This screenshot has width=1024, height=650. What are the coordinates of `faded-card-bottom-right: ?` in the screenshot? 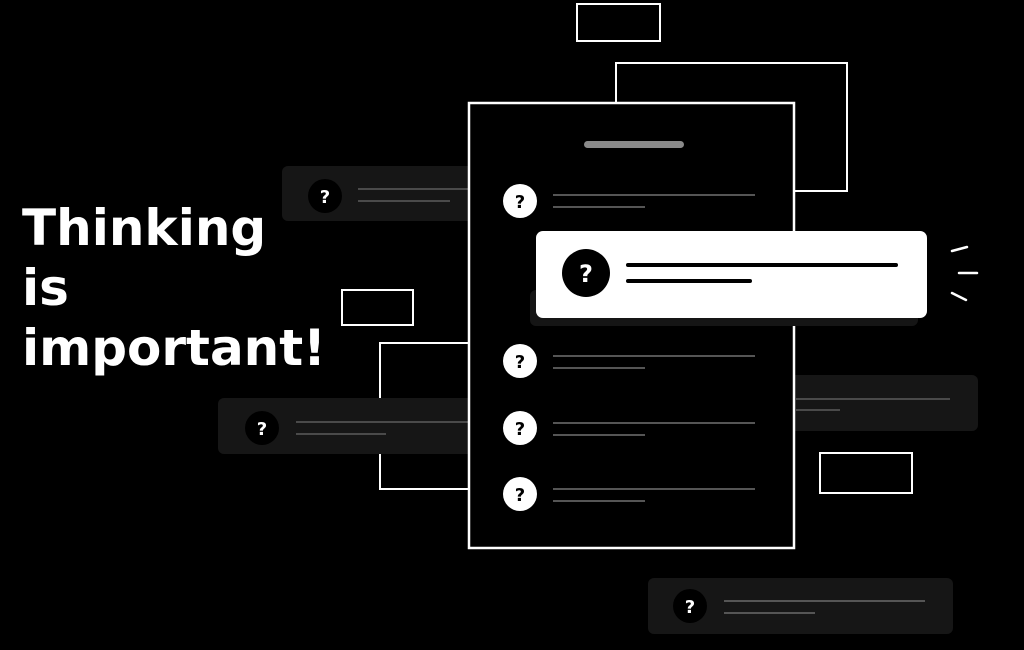 It's located at (800, 606).